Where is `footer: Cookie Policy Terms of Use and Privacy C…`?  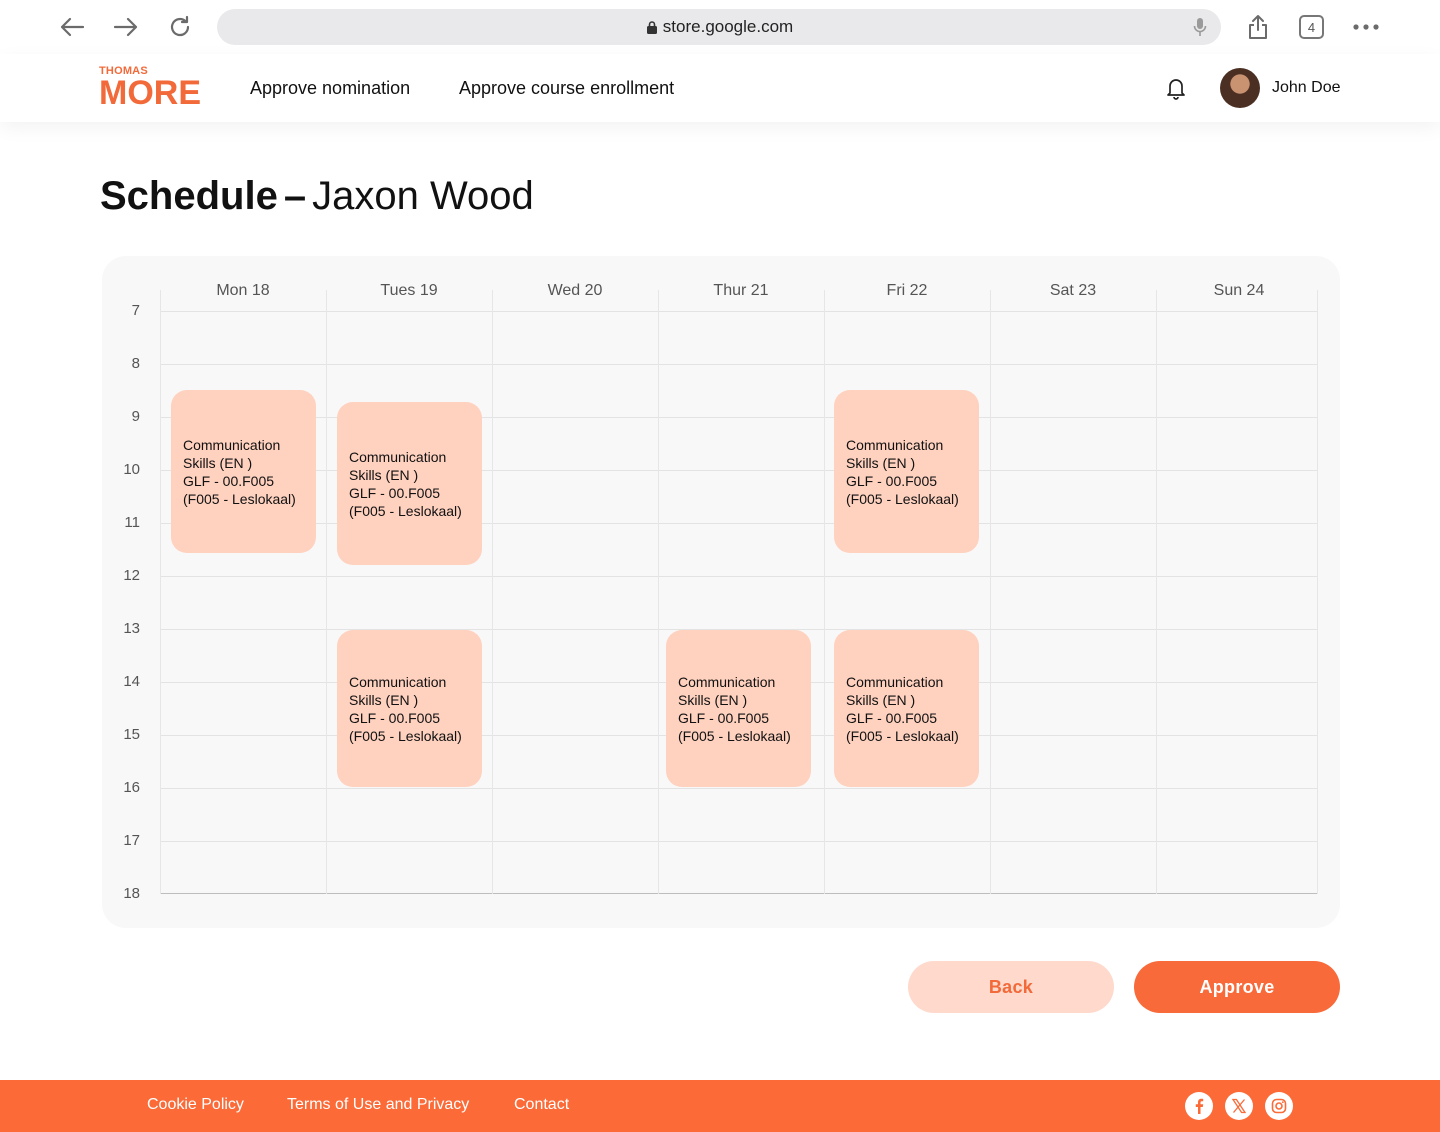
footer: Cookie Policy Terms of Use and Privacy C… is located at coordinates (720, 1106).